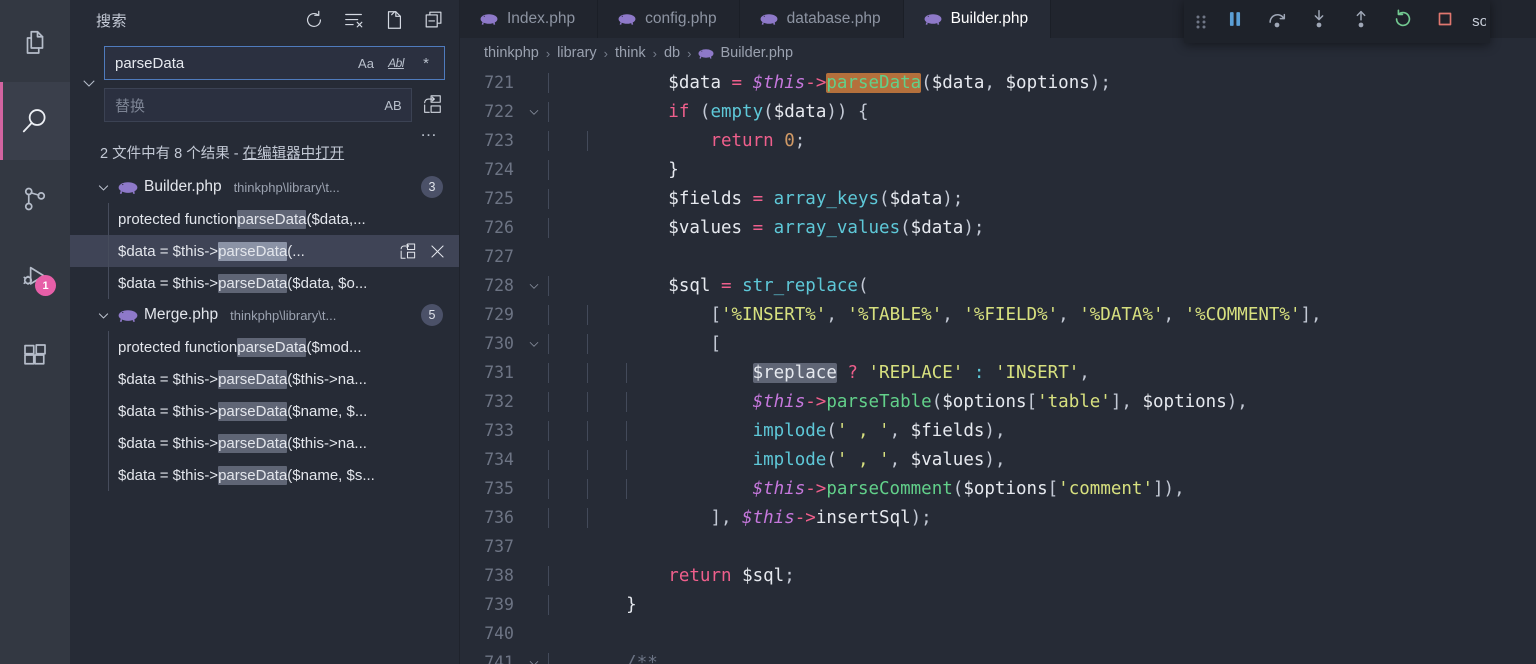 The width and height of the screenshot is (1536, 664). Describe the element at coordinates (366, 63) in the screenshot. I see `match-case-icon: Aa` at that location.